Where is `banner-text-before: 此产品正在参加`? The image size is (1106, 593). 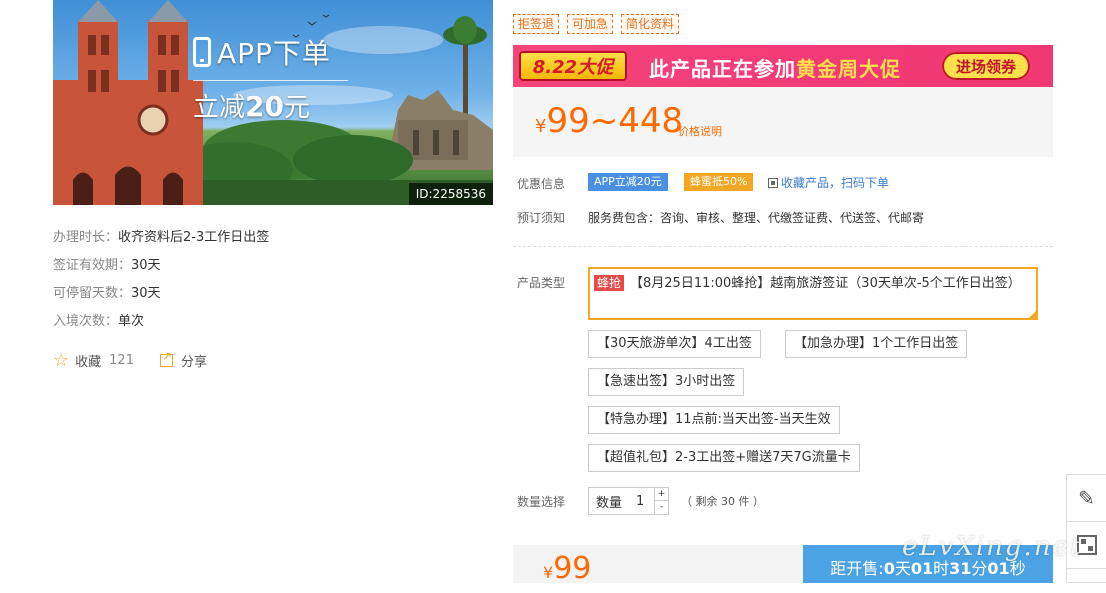 banner-text-before: 此产品正在参加 is located at coordinates (722, 69).